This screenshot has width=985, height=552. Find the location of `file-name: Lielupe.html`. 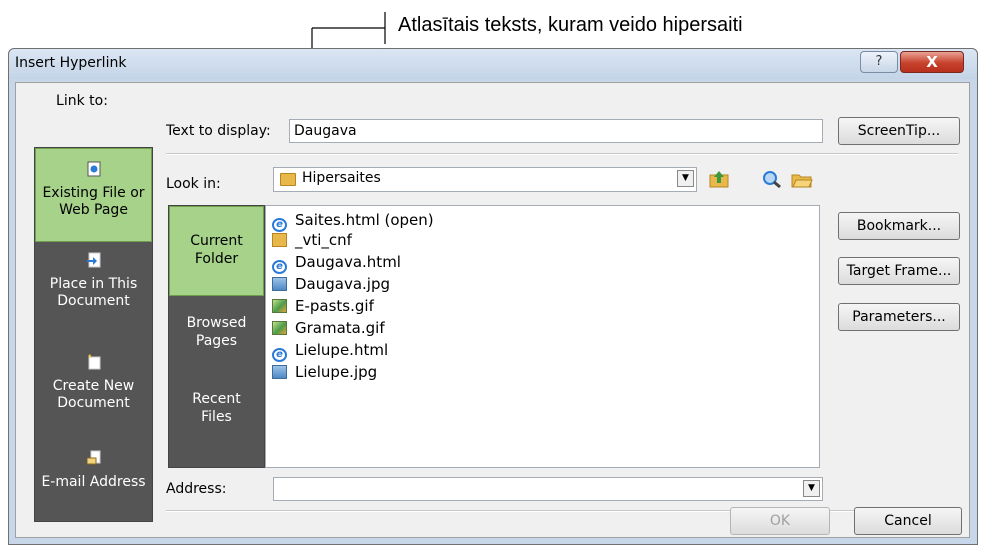

file-name: Lielupe.html is located at coordinates (342, 350).